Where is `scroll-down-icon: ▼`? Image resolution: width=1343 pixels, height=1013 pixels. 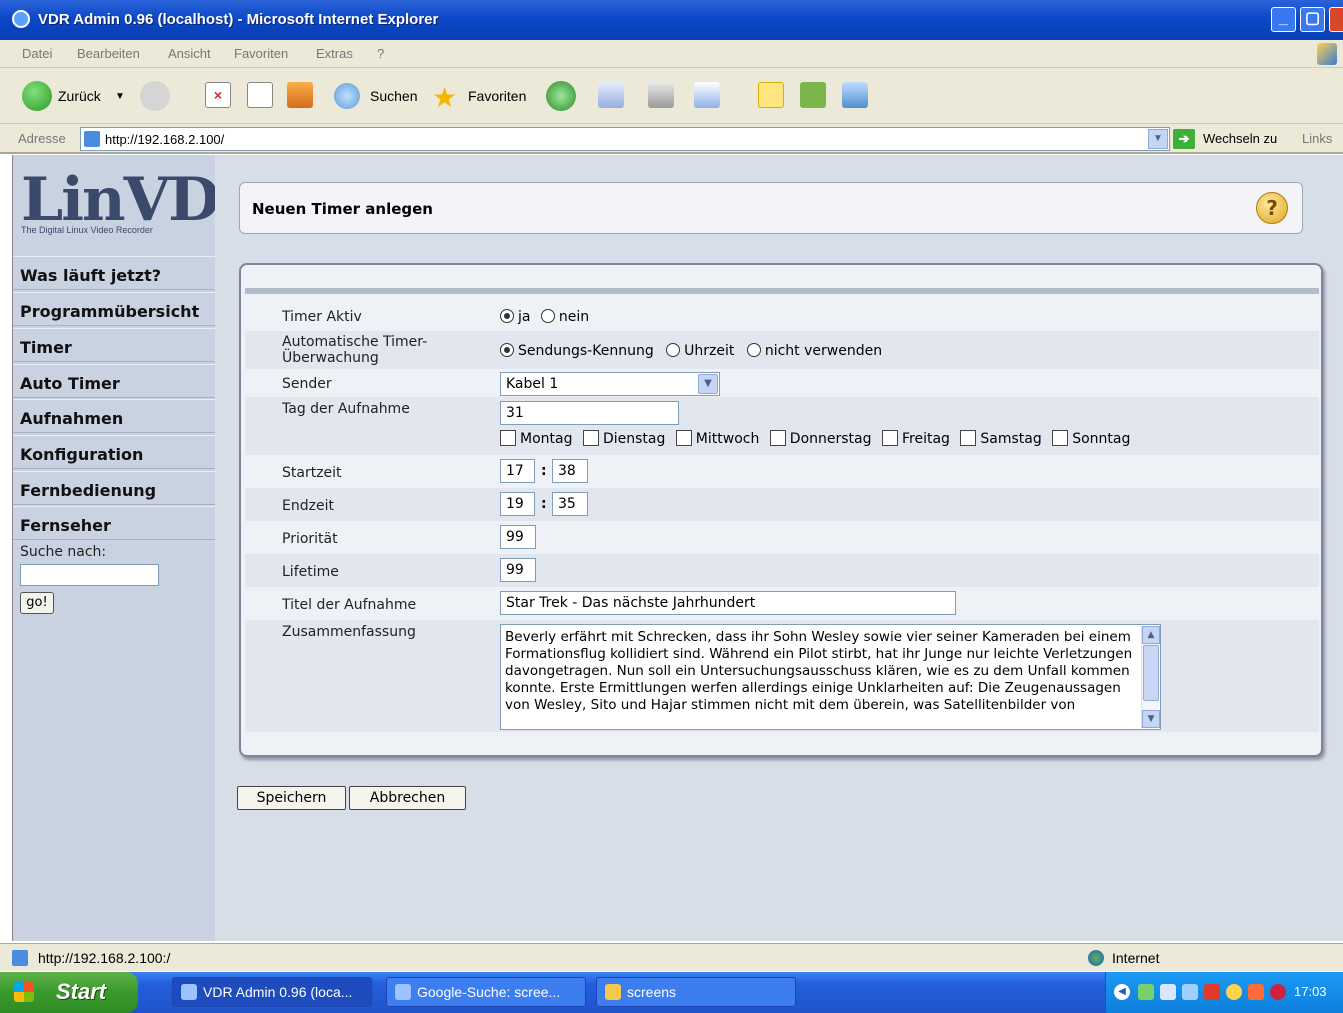
scroll-down-icon: ▼ is located at coordinates (1151, 719).